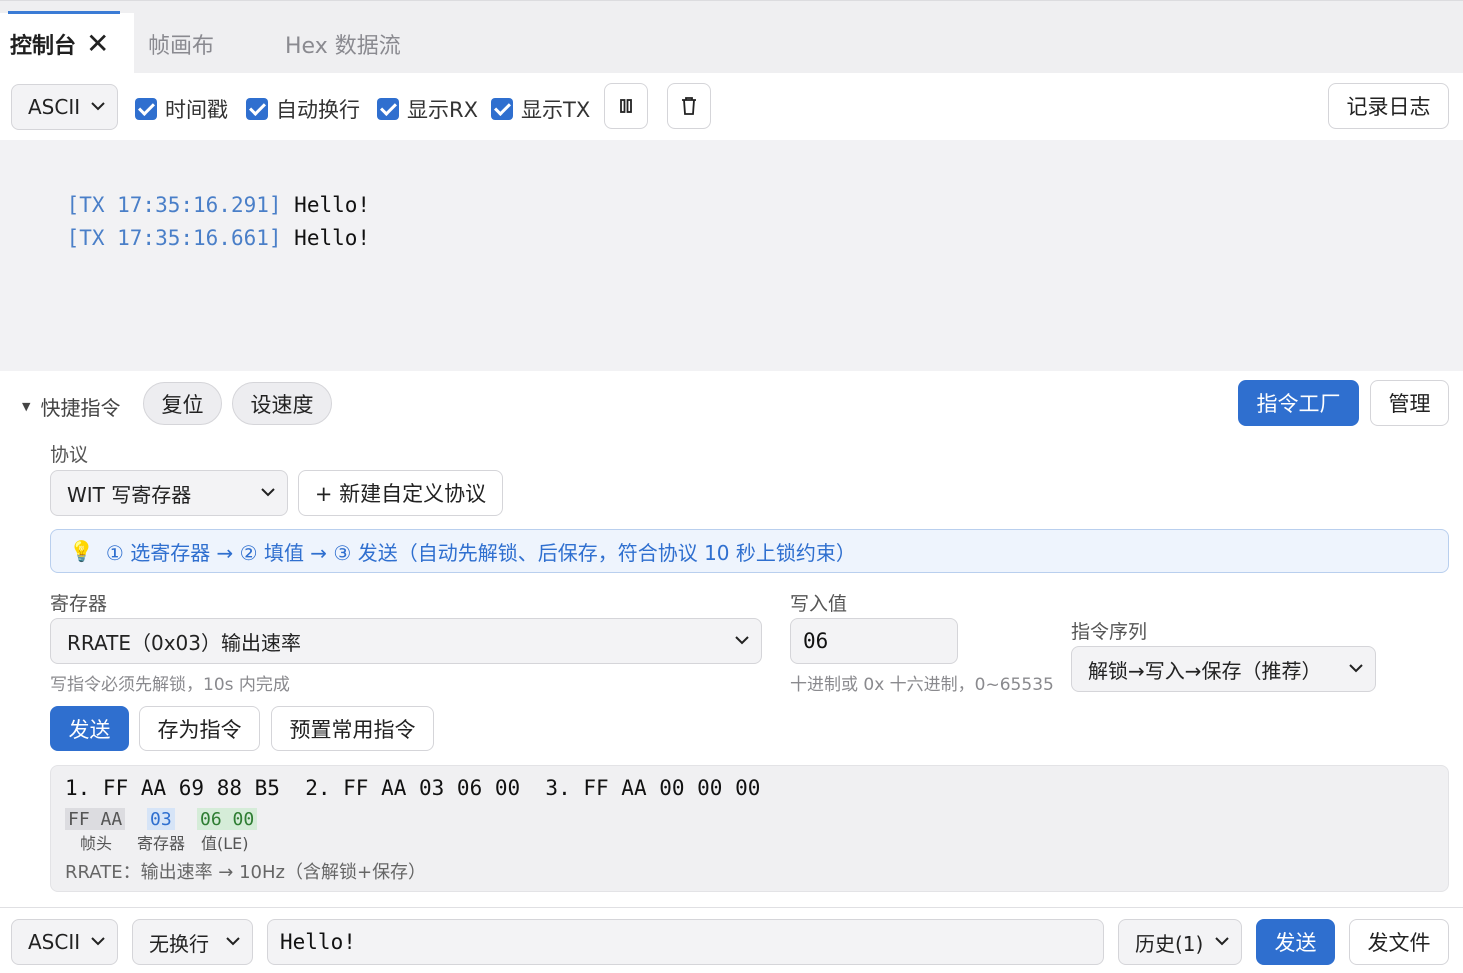  What do you see at coordinates (227, 819) in the screenshot?
I see `byte-chip-value: 06 00` at bounding box center [227, 819].